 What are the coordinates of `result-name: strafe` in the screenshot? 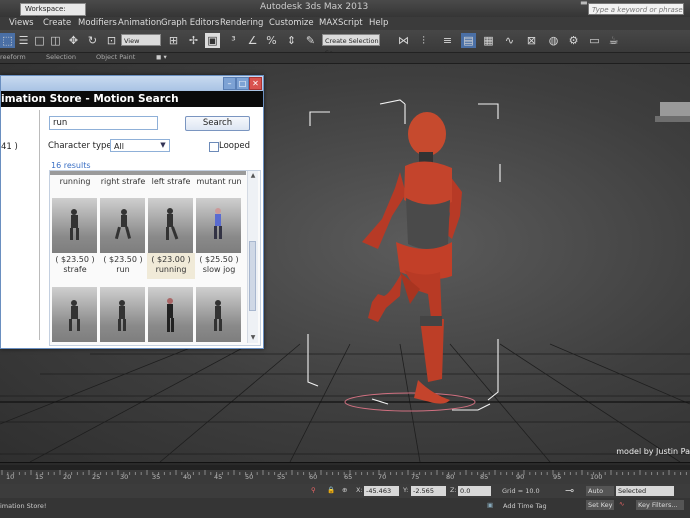 It's located at (75, 269).